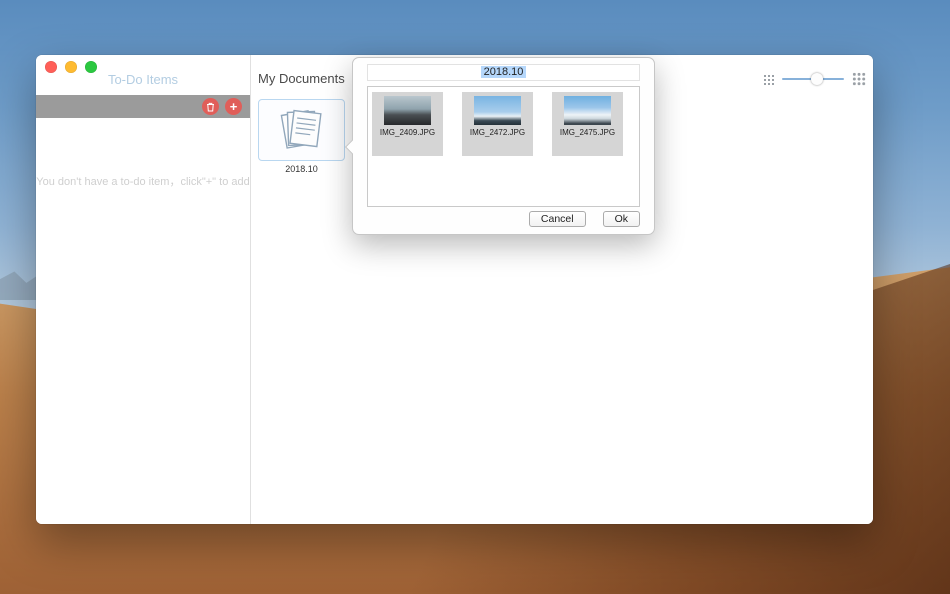 Image resolution: width=950 pixels, height=594 pixels. What do you see at coordinates (301, 78) in the screenshot?
I see `breadcrumb-root: My Documents` at bounding box center [301, 78].